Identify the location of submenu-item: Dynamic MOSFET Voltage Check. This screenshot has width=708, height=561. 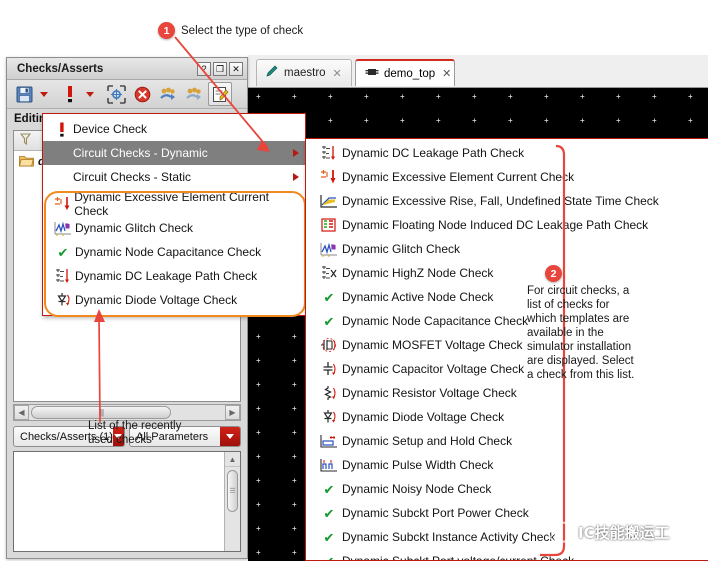
(507, 345).